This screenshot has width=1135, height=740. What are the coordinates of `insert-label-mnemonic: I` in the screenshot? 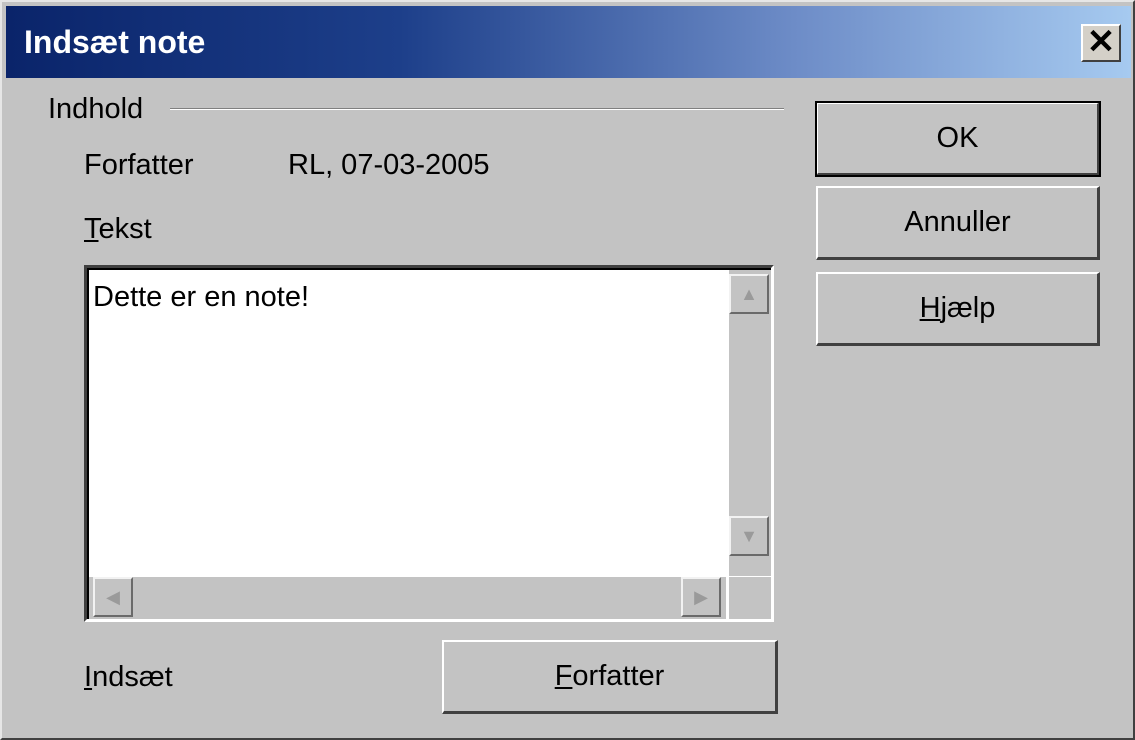 It's located at (88, 677).